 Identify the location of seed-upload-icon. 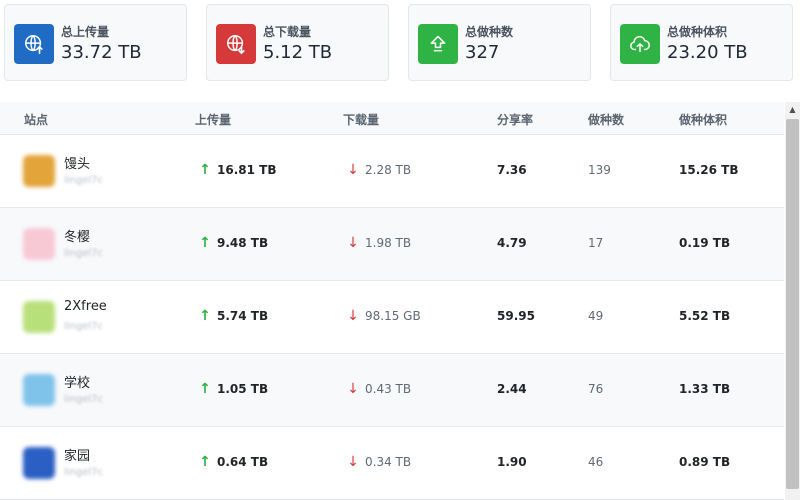
(438, 44).